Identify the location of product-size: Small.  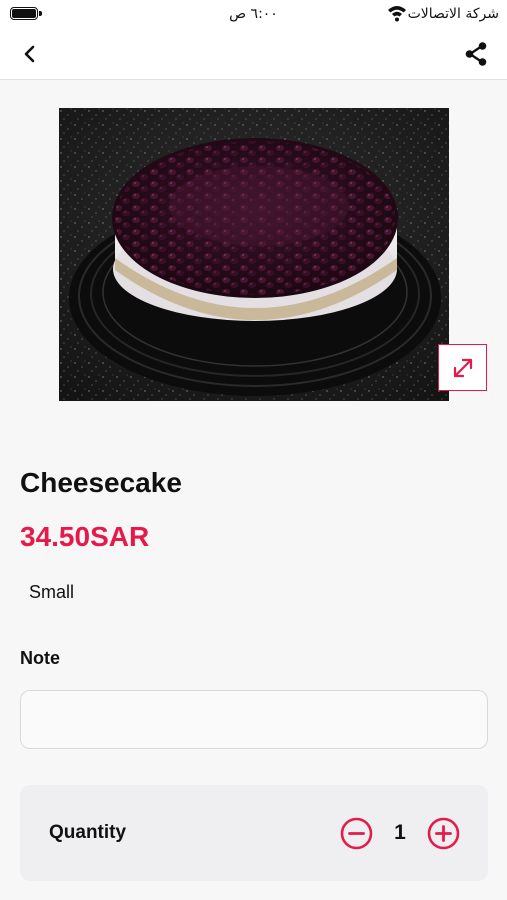
(52, 592).